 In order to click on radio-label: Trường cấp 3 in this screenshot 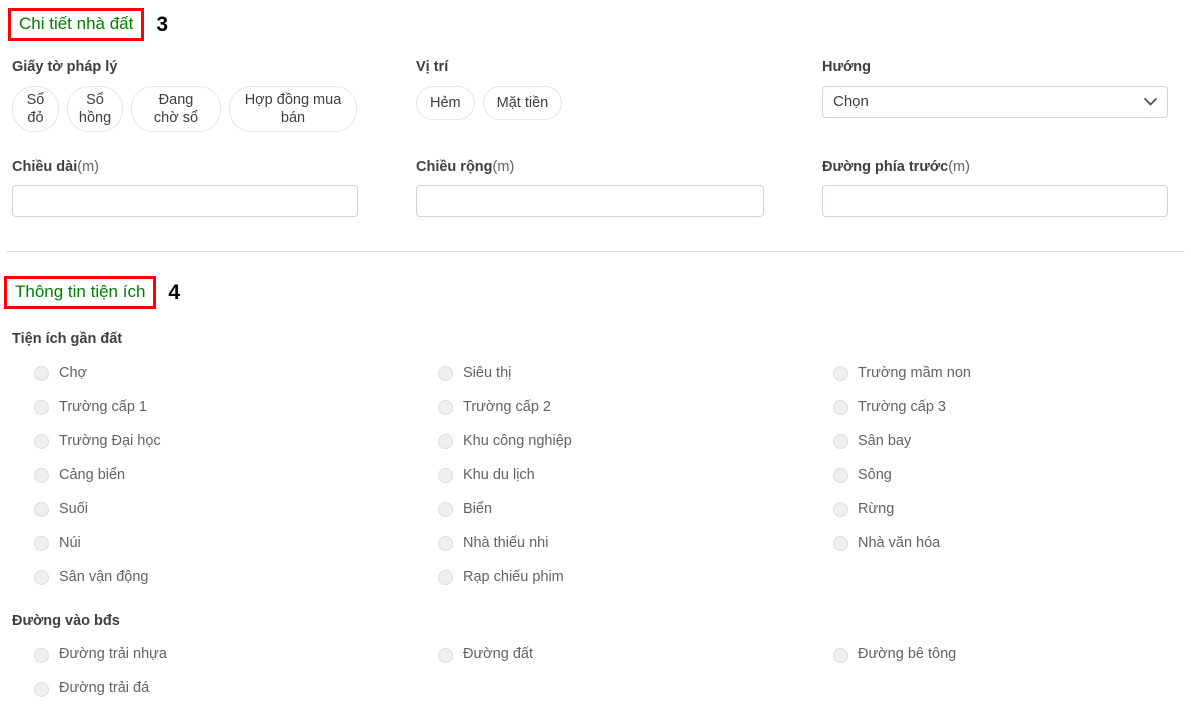, I will do `click(902, 406)`.